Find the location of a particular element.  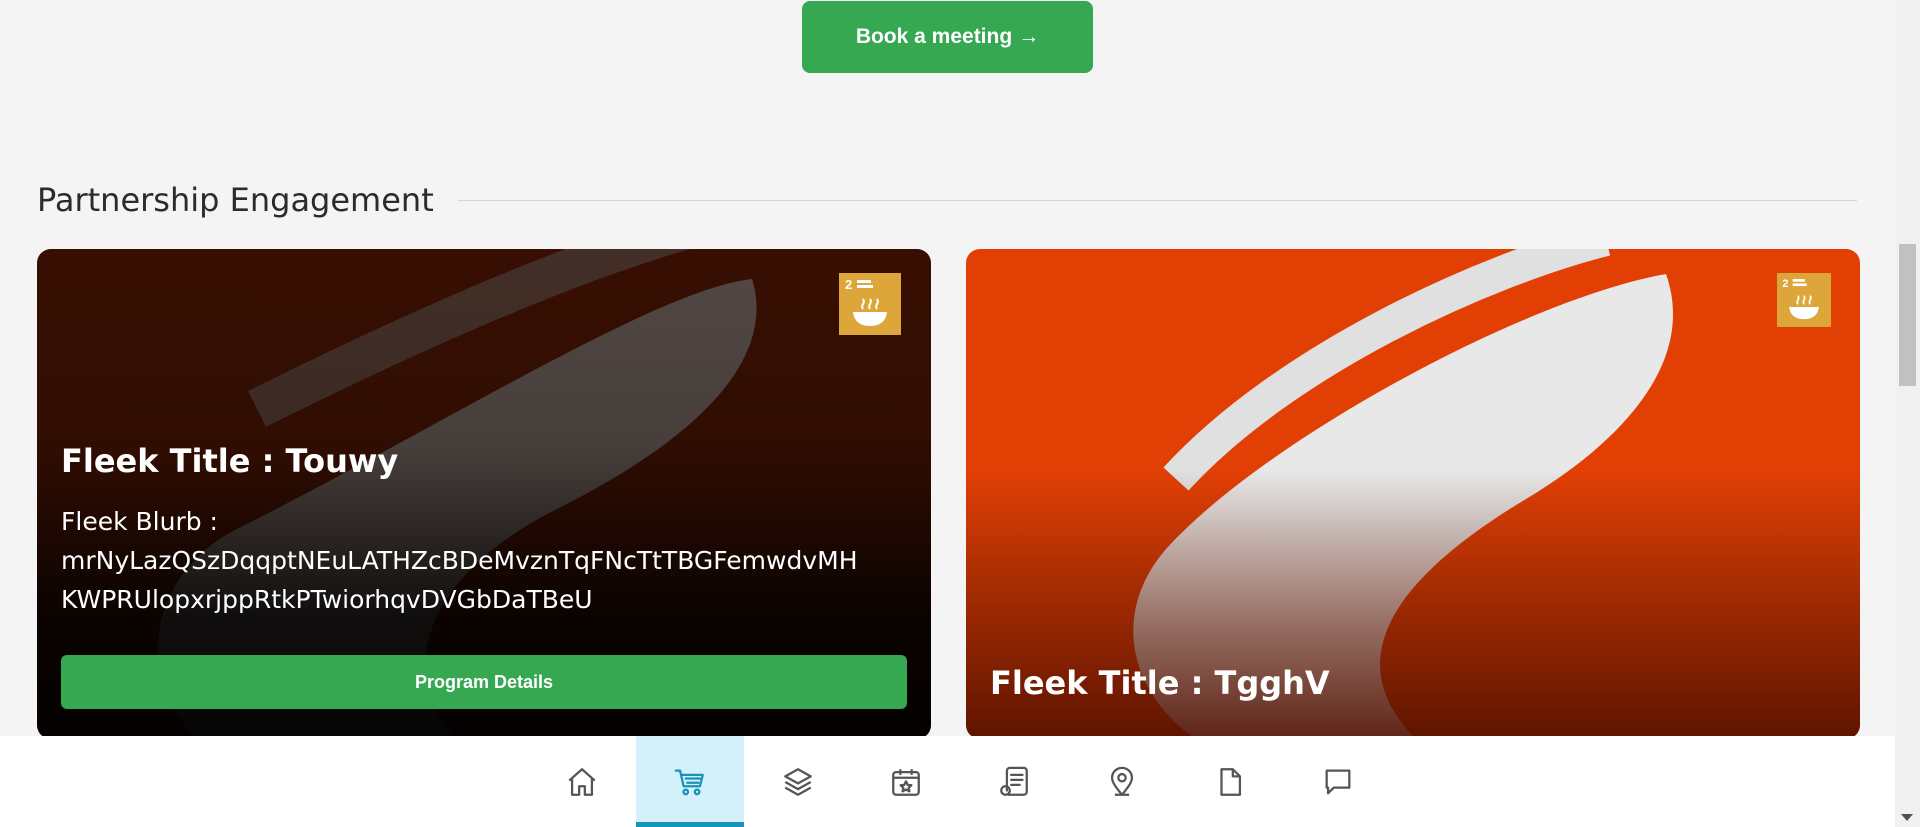

section-divider is located at coordinates (1157, 200).